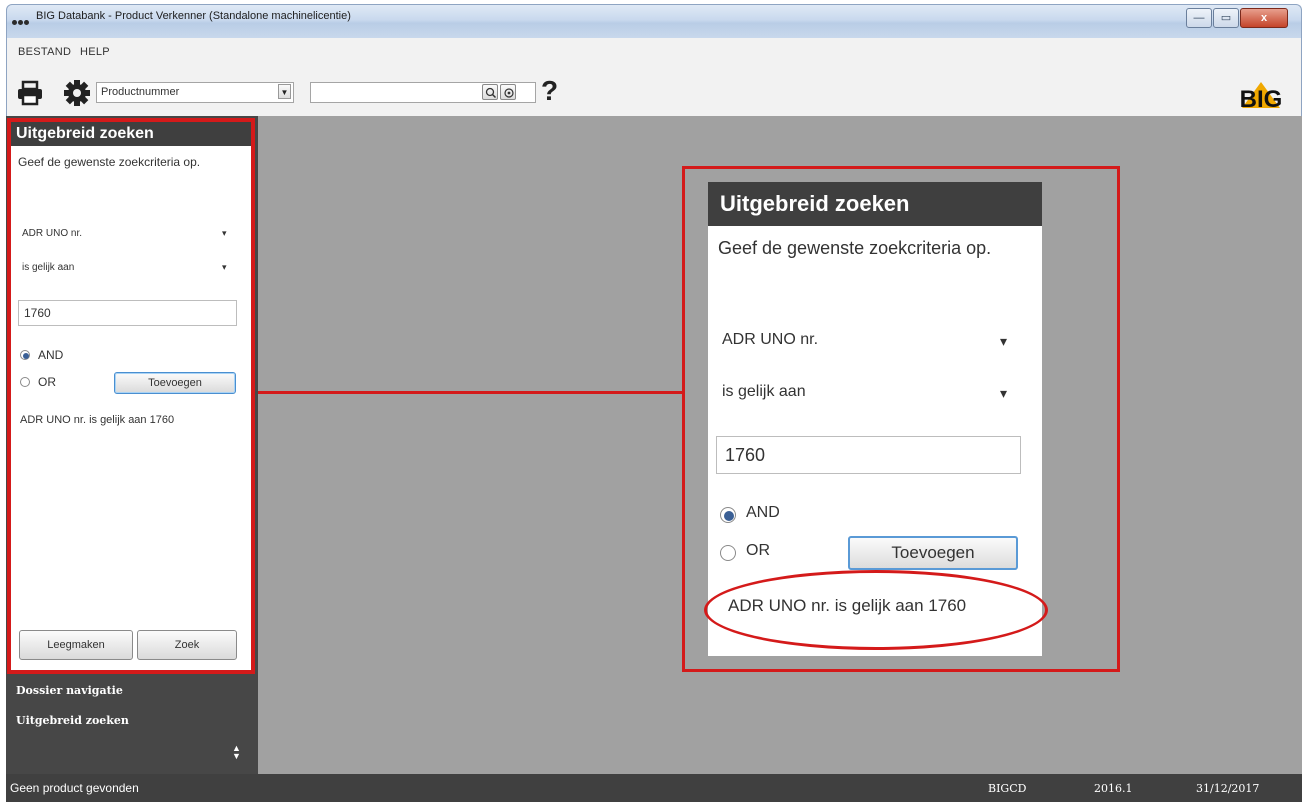  Describe the element at coordinates (764, 391) in the screenshot. I see `zoomed-operator-select: is gelijk aan` at that location.